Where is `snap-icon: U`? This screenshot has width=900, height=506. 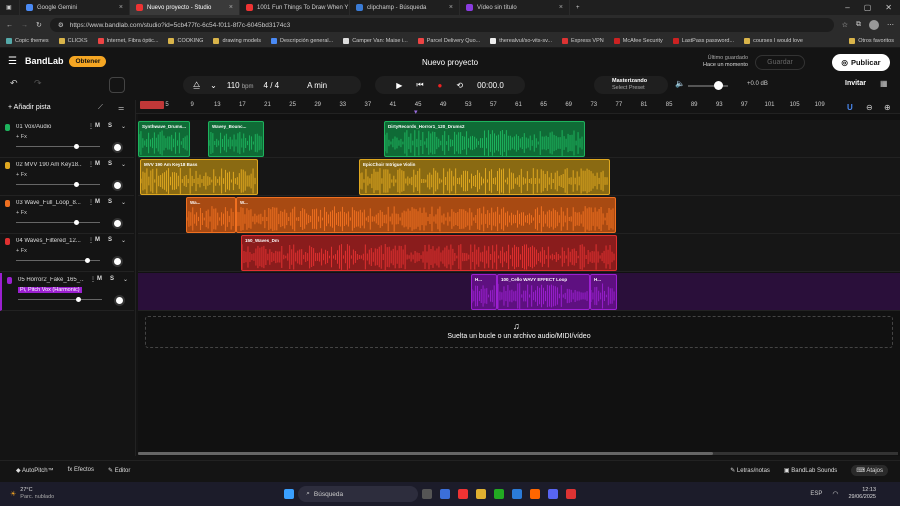 snap-icon: U is located at coordinates (850, 107).